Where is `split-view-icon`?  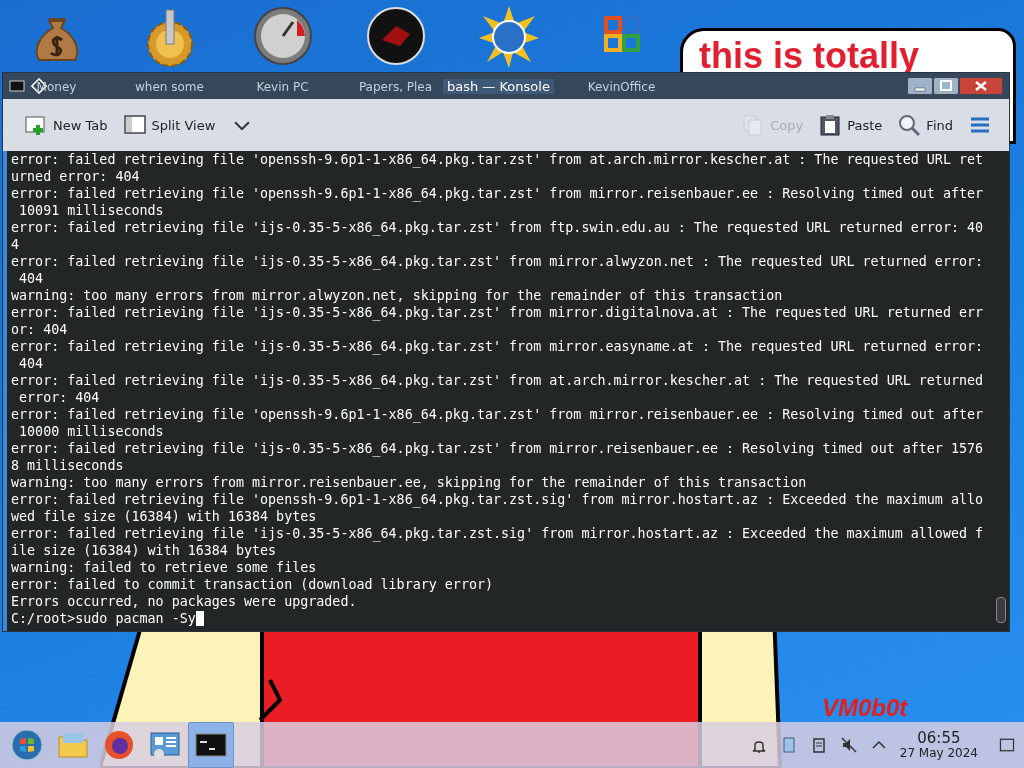
split-view-icon is located at coordinates (134, 125).